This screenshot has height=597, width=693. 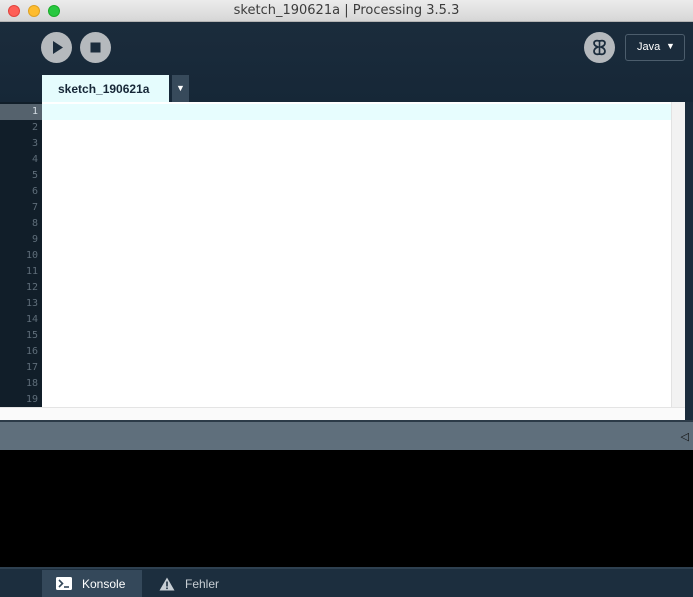 I want to click on line-number: 6, so click(x=34, y=191).